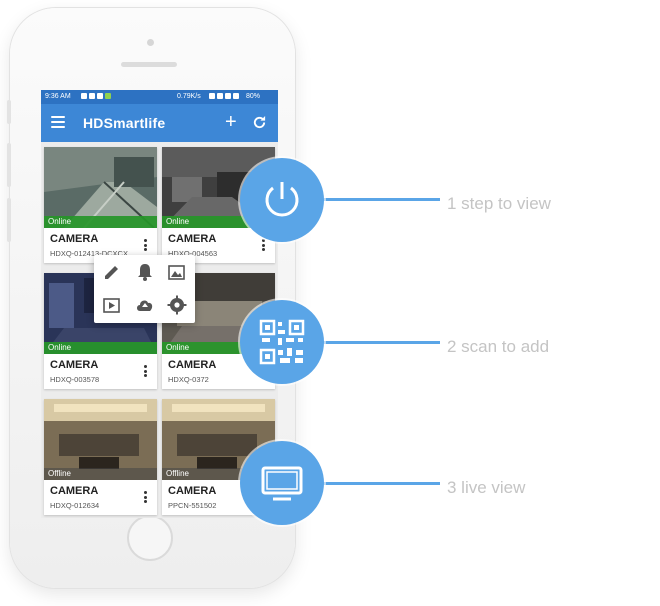 This screenshot has width=660, height=606. Describe the element at coordinates (177, 272) in the screenshot. I see `gallery-icon` at that location.